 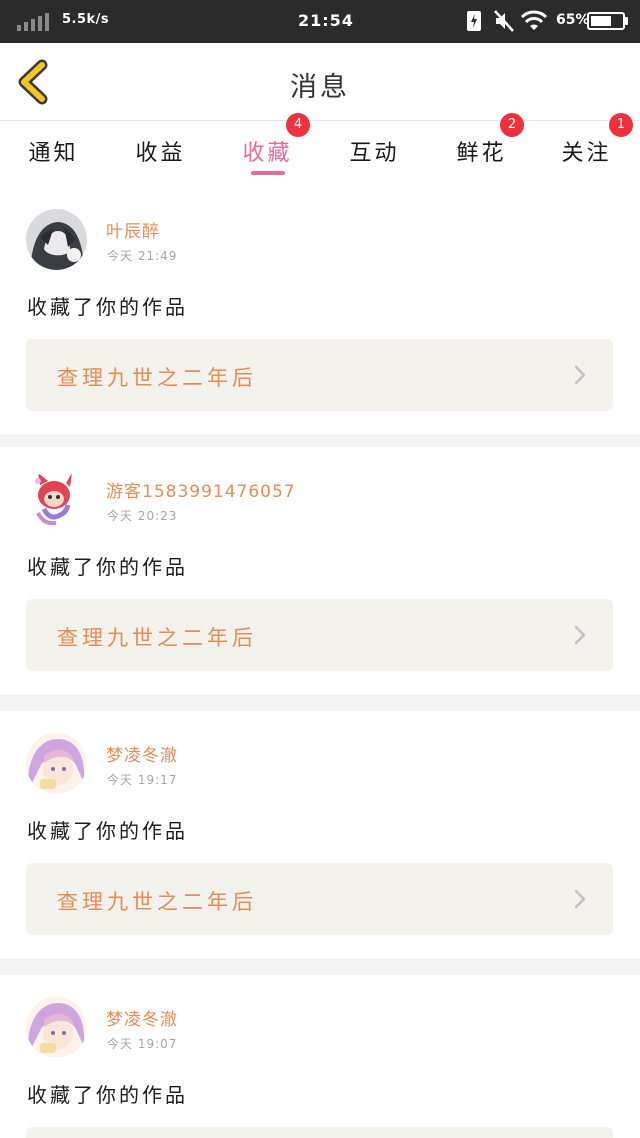 What do you see at coordinates (142, 516) in the screenshot?
I see `timestamp: 今天 20:23` at bounding box center [142, 516].